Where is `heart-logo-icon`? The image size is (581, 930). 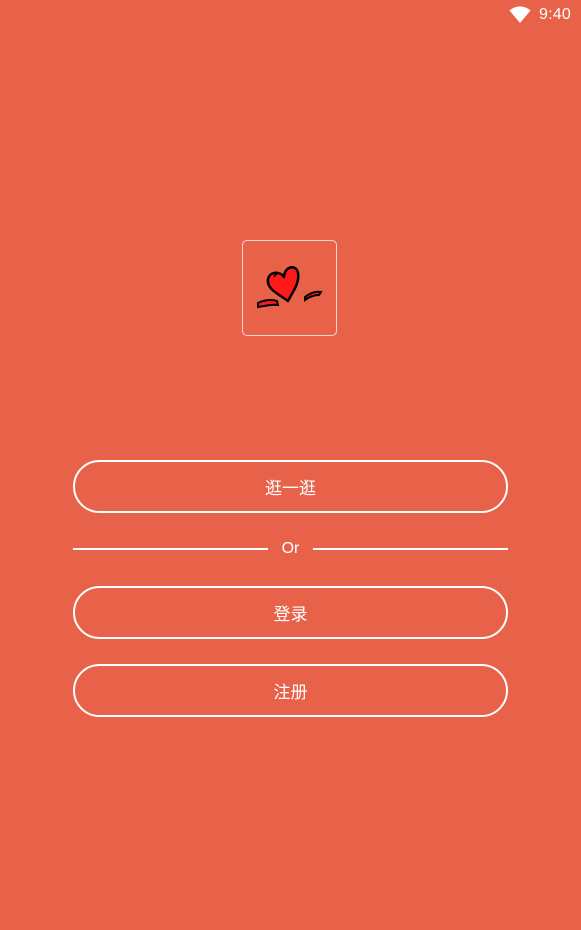
heart-logo-icon is located at coordinates (290, 288).